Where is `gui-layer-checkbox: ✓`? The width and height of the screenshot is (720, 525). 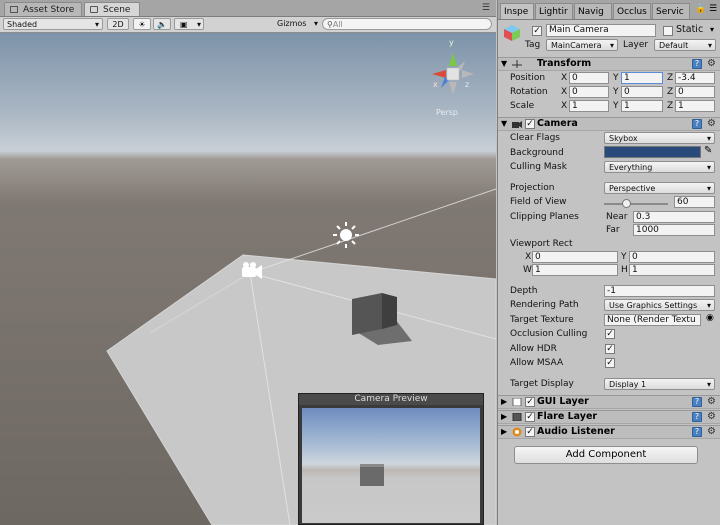
gui-layer-checkbox: ✓ is located at coordinates (530, 402).